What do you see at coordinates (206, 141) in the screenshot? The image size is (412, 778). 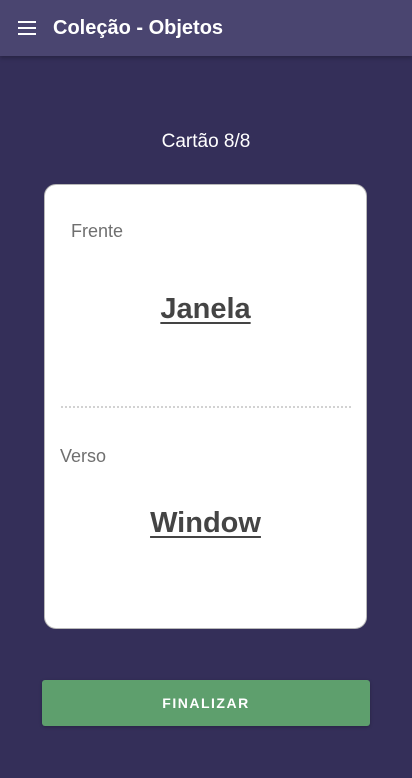 I see `card-counter: Cartão 8/8` at bounding box center [206, 141].